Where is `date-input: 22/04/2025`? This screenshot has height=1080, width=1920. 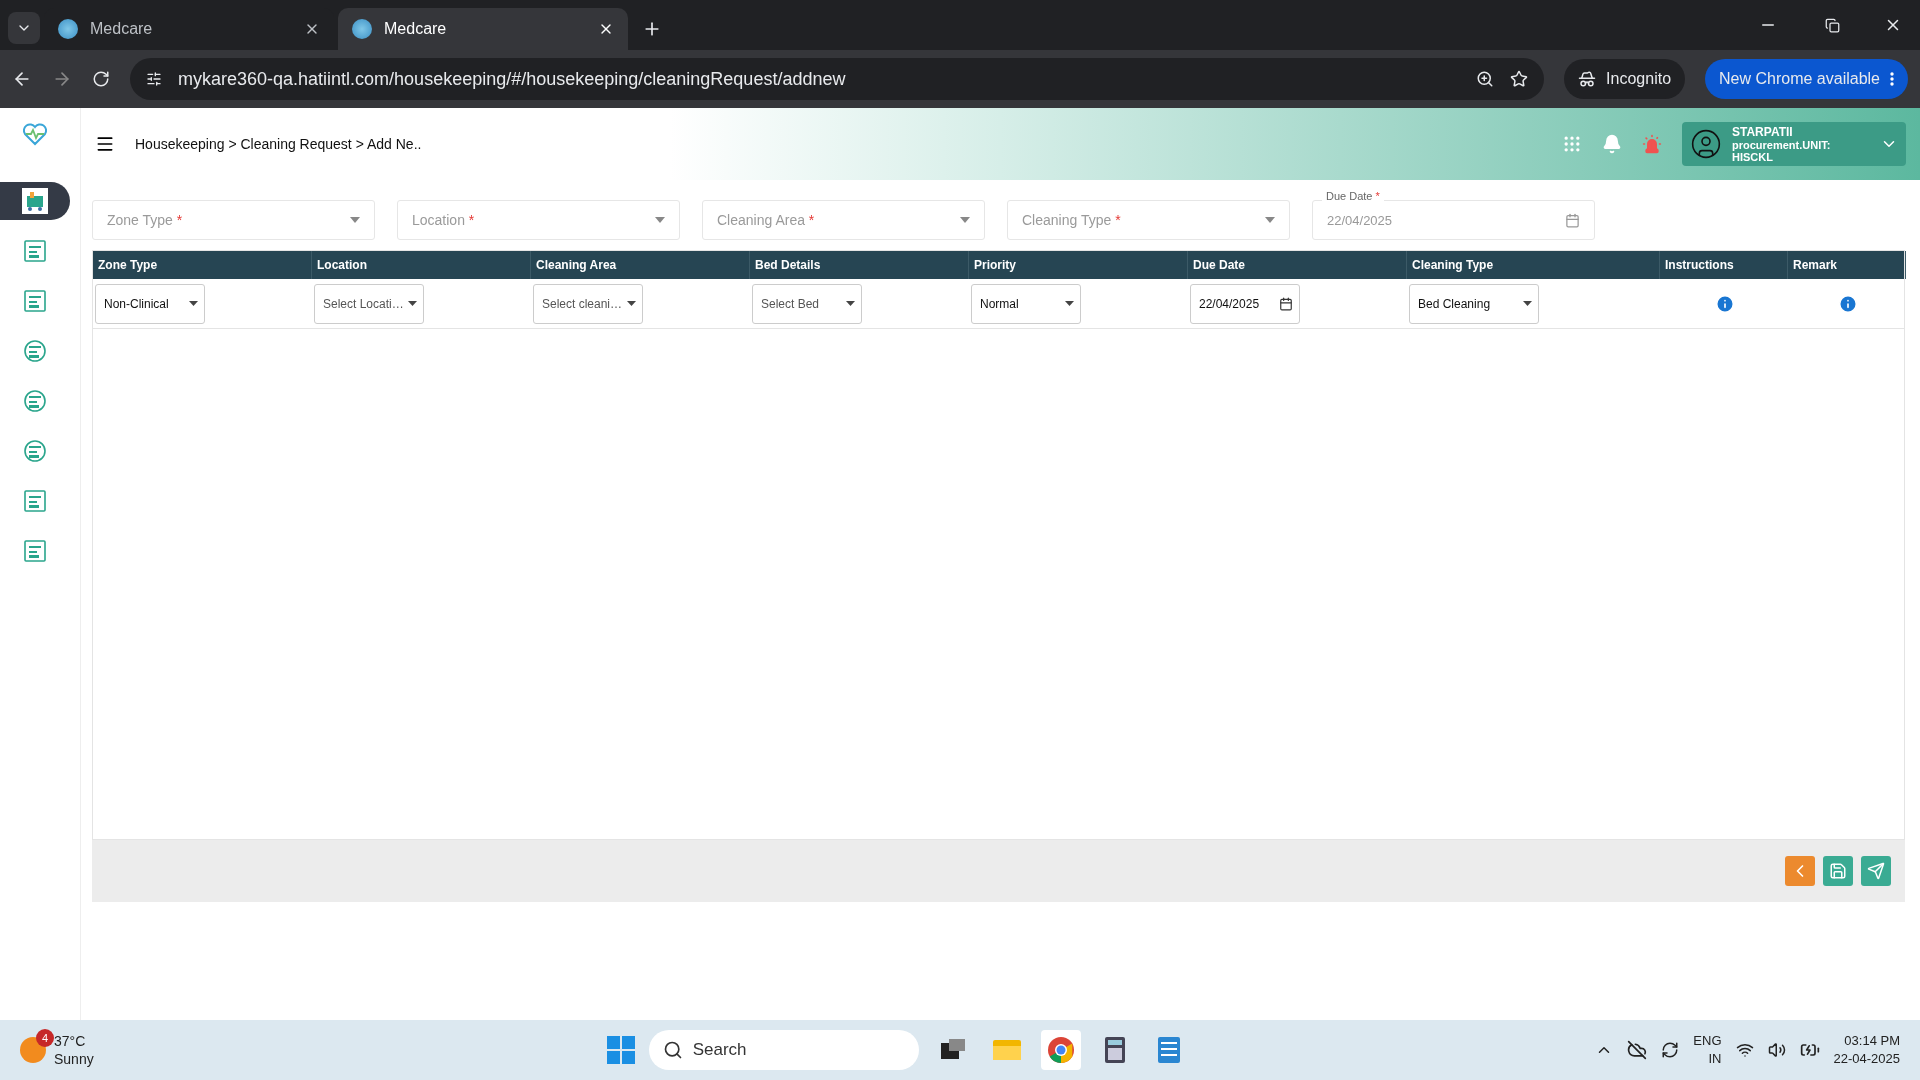
date-input: 22/04/2025 is located at coordinates (1245, 303).